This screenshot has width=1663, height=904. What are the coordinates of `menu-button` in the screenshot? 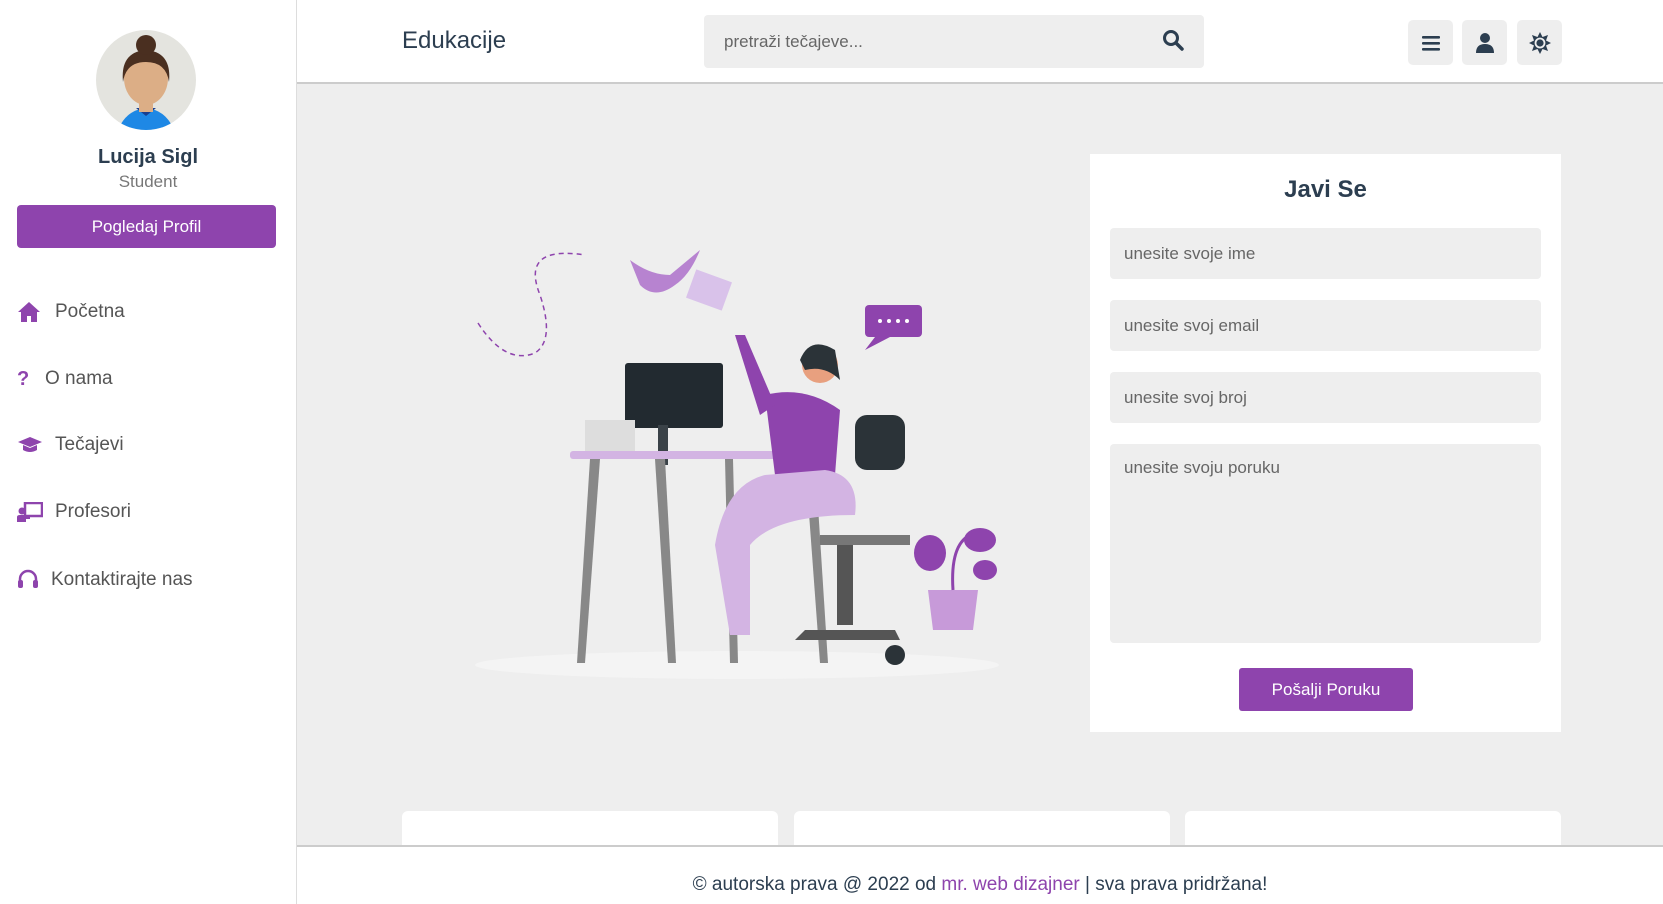 It's located at (1430, 42).